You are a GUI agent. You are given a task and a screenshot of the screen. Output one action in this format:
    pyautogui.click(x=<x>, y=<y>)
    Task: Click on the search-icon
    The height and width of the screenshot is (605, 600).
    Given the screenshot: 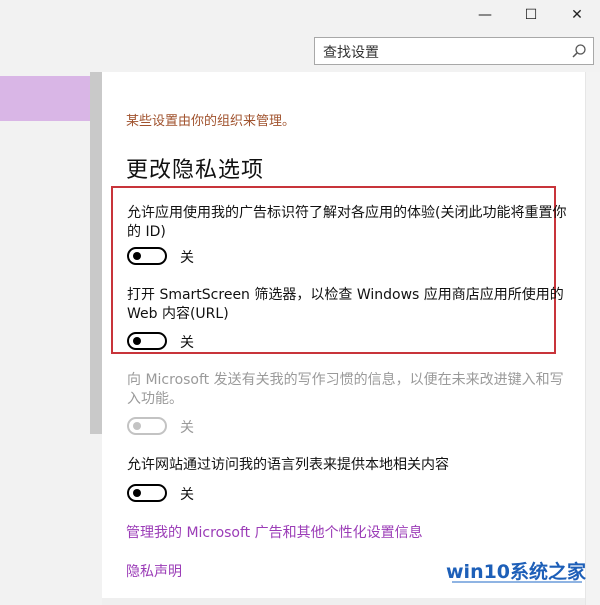 What is the action you would take?
    pyautogui.click(x=579, y=51)
    